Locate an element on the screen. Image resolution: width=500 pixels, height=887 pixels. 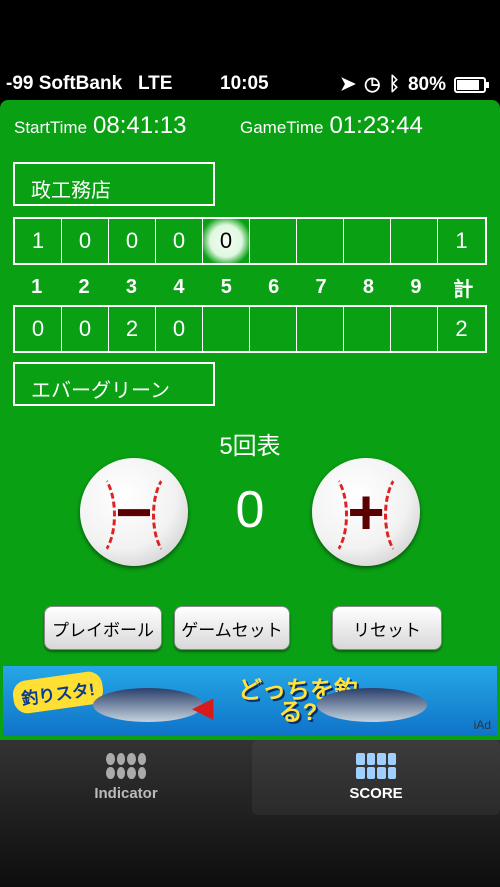
start-time-label: StartTime is located at coordinates (51, 127).